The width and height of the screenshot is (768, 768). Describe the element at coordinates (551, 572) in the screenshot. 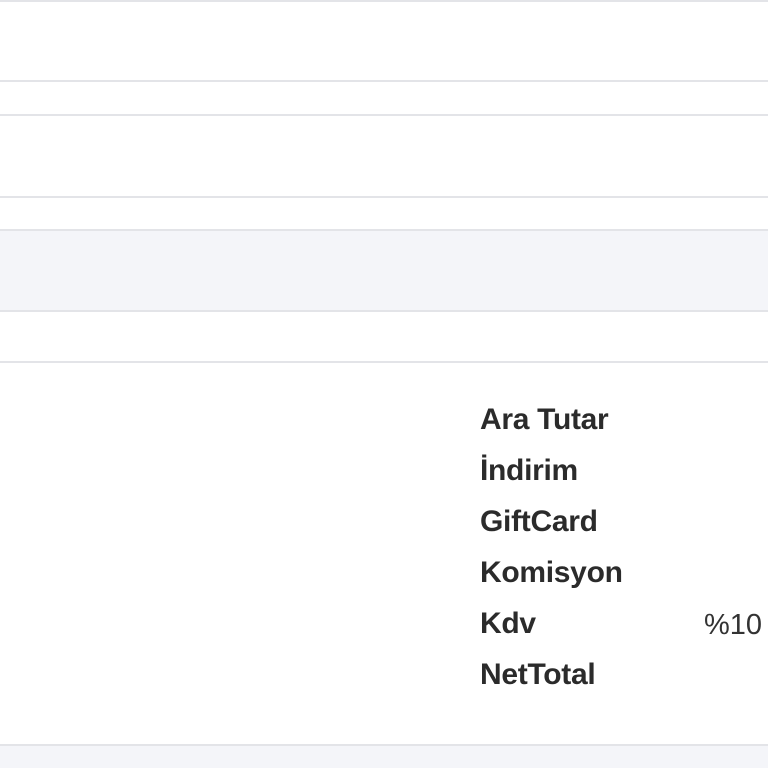

I see `summary-label: Komisyon` at that location.